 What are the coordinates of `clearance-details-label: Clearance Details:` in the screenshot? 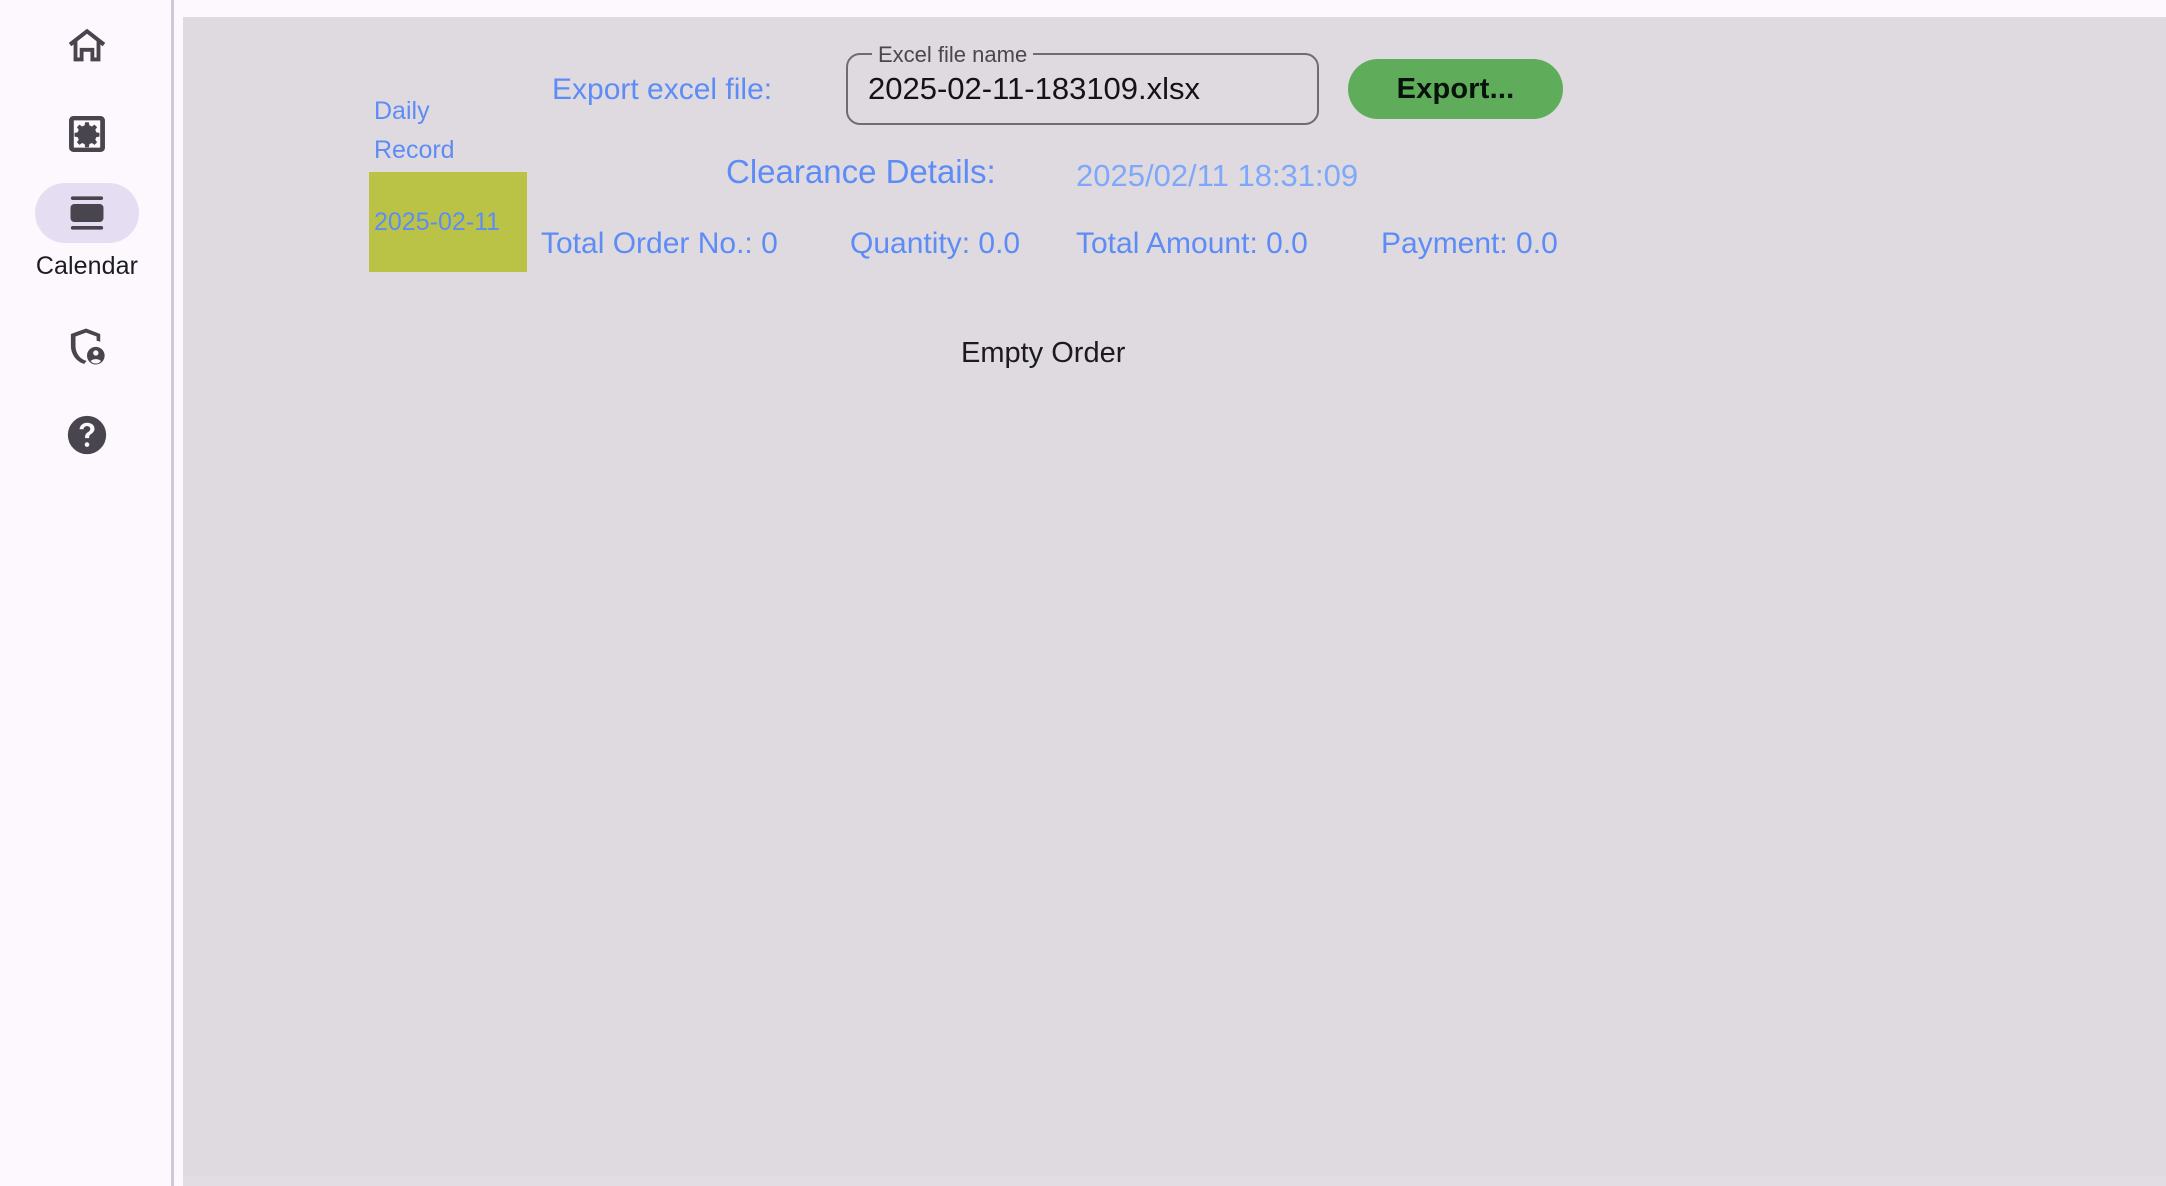 It's located at (861, 171).